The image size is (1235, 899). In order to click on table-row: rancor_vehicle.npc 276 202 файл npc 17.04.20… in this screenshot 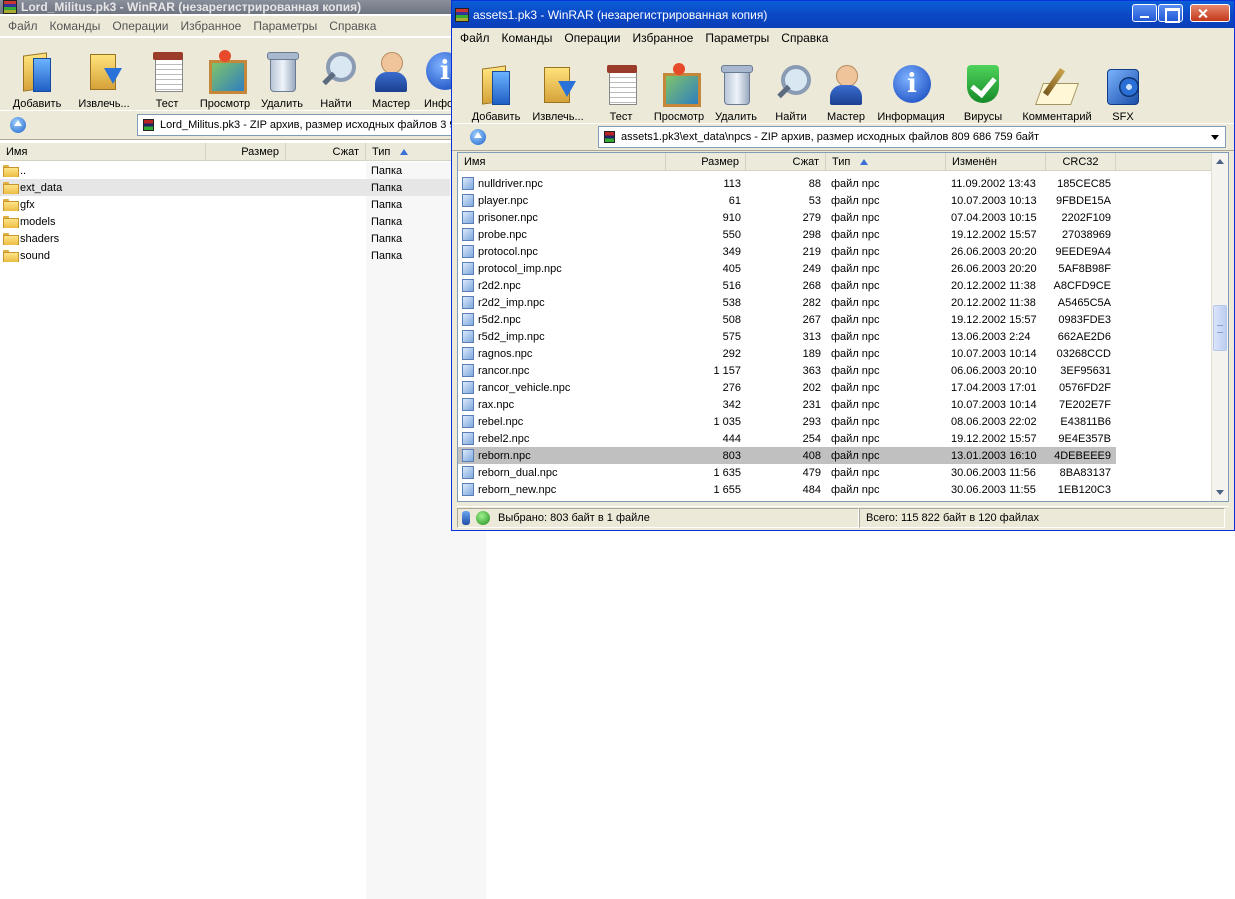, I will do `click(787, 387)`.